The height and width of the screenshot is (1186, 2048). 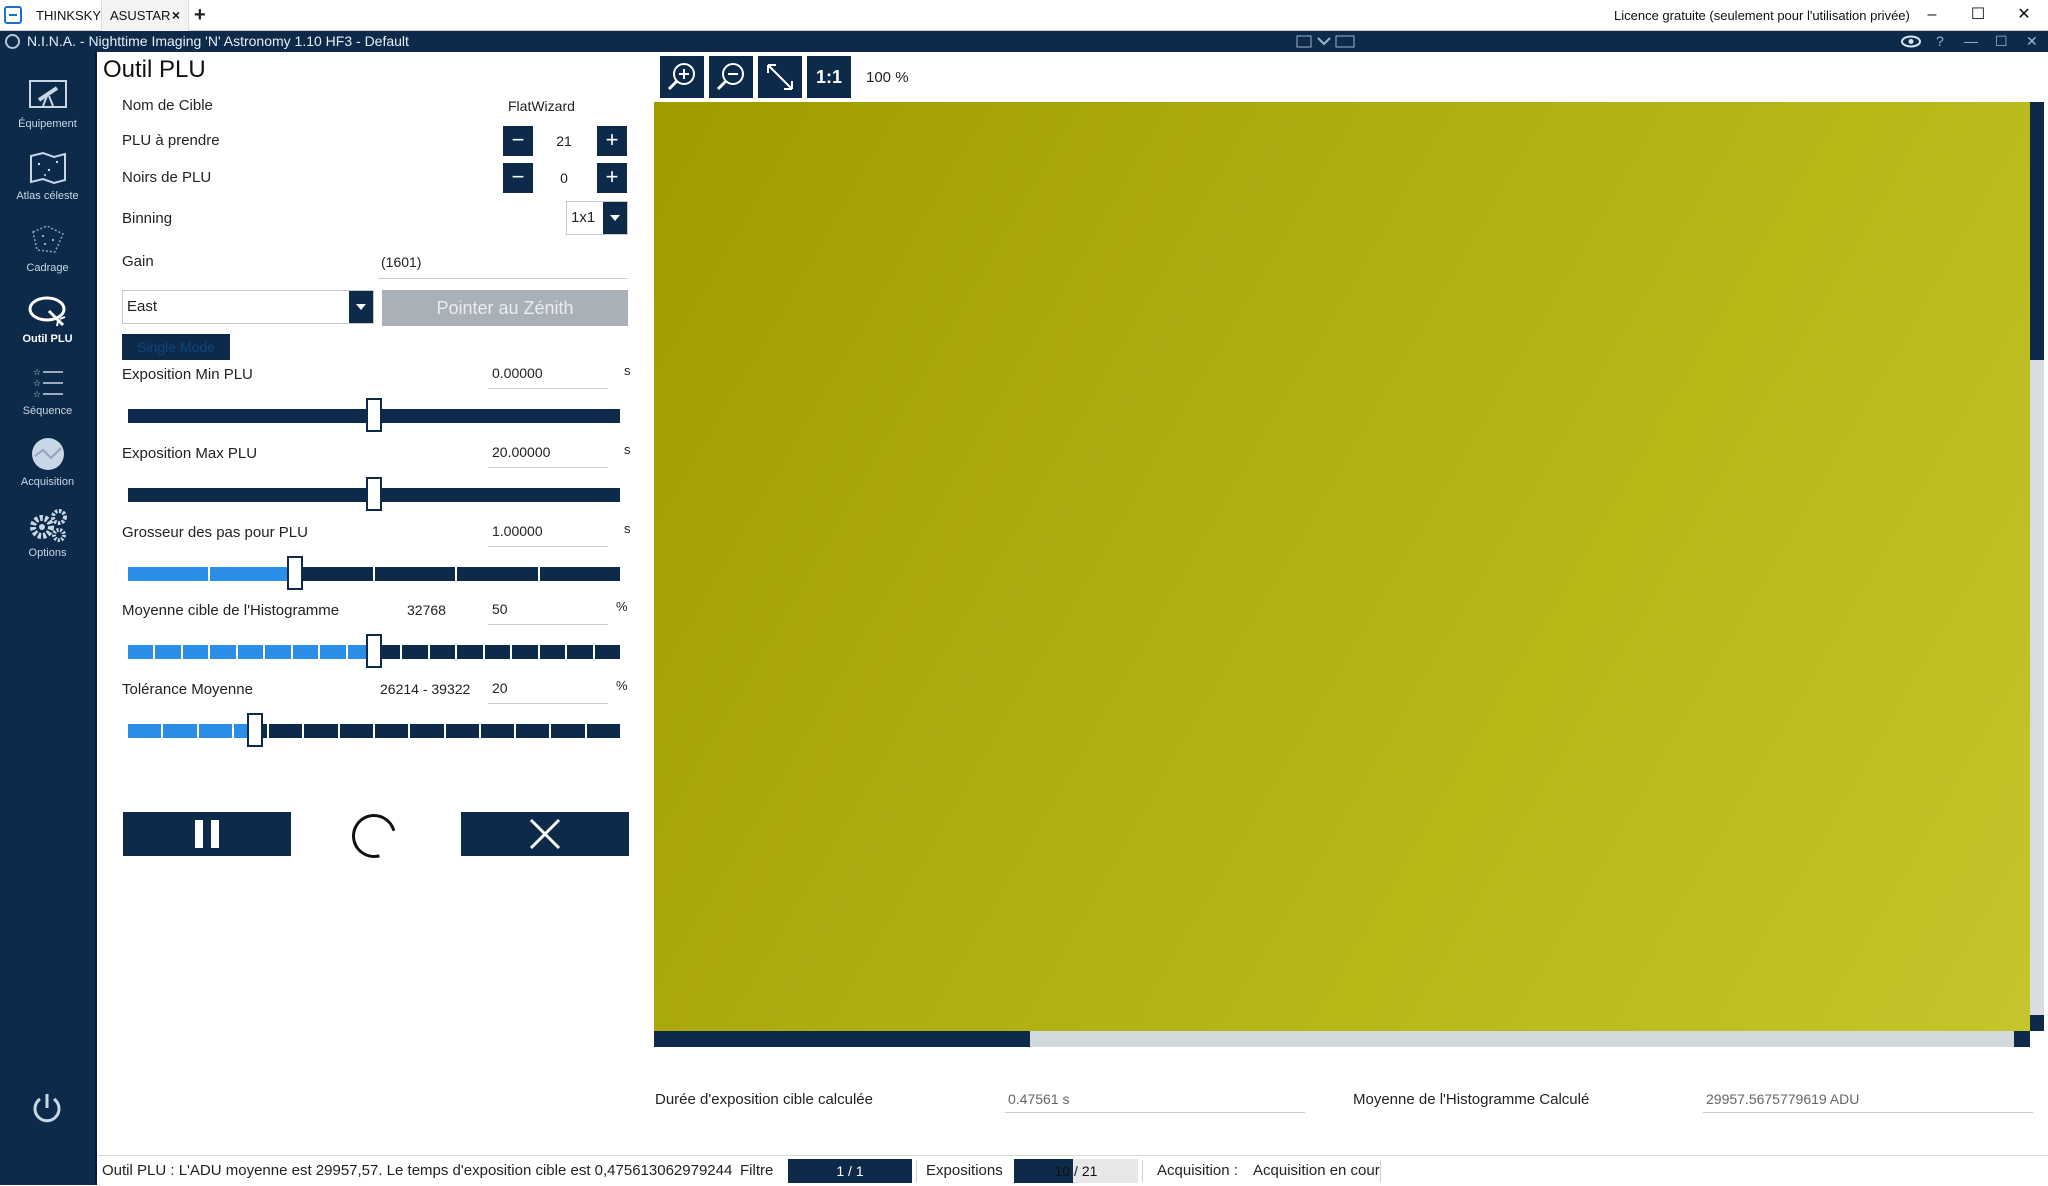 I want to click on target-name-value: FlatWizard, so click(x=541, y=106).